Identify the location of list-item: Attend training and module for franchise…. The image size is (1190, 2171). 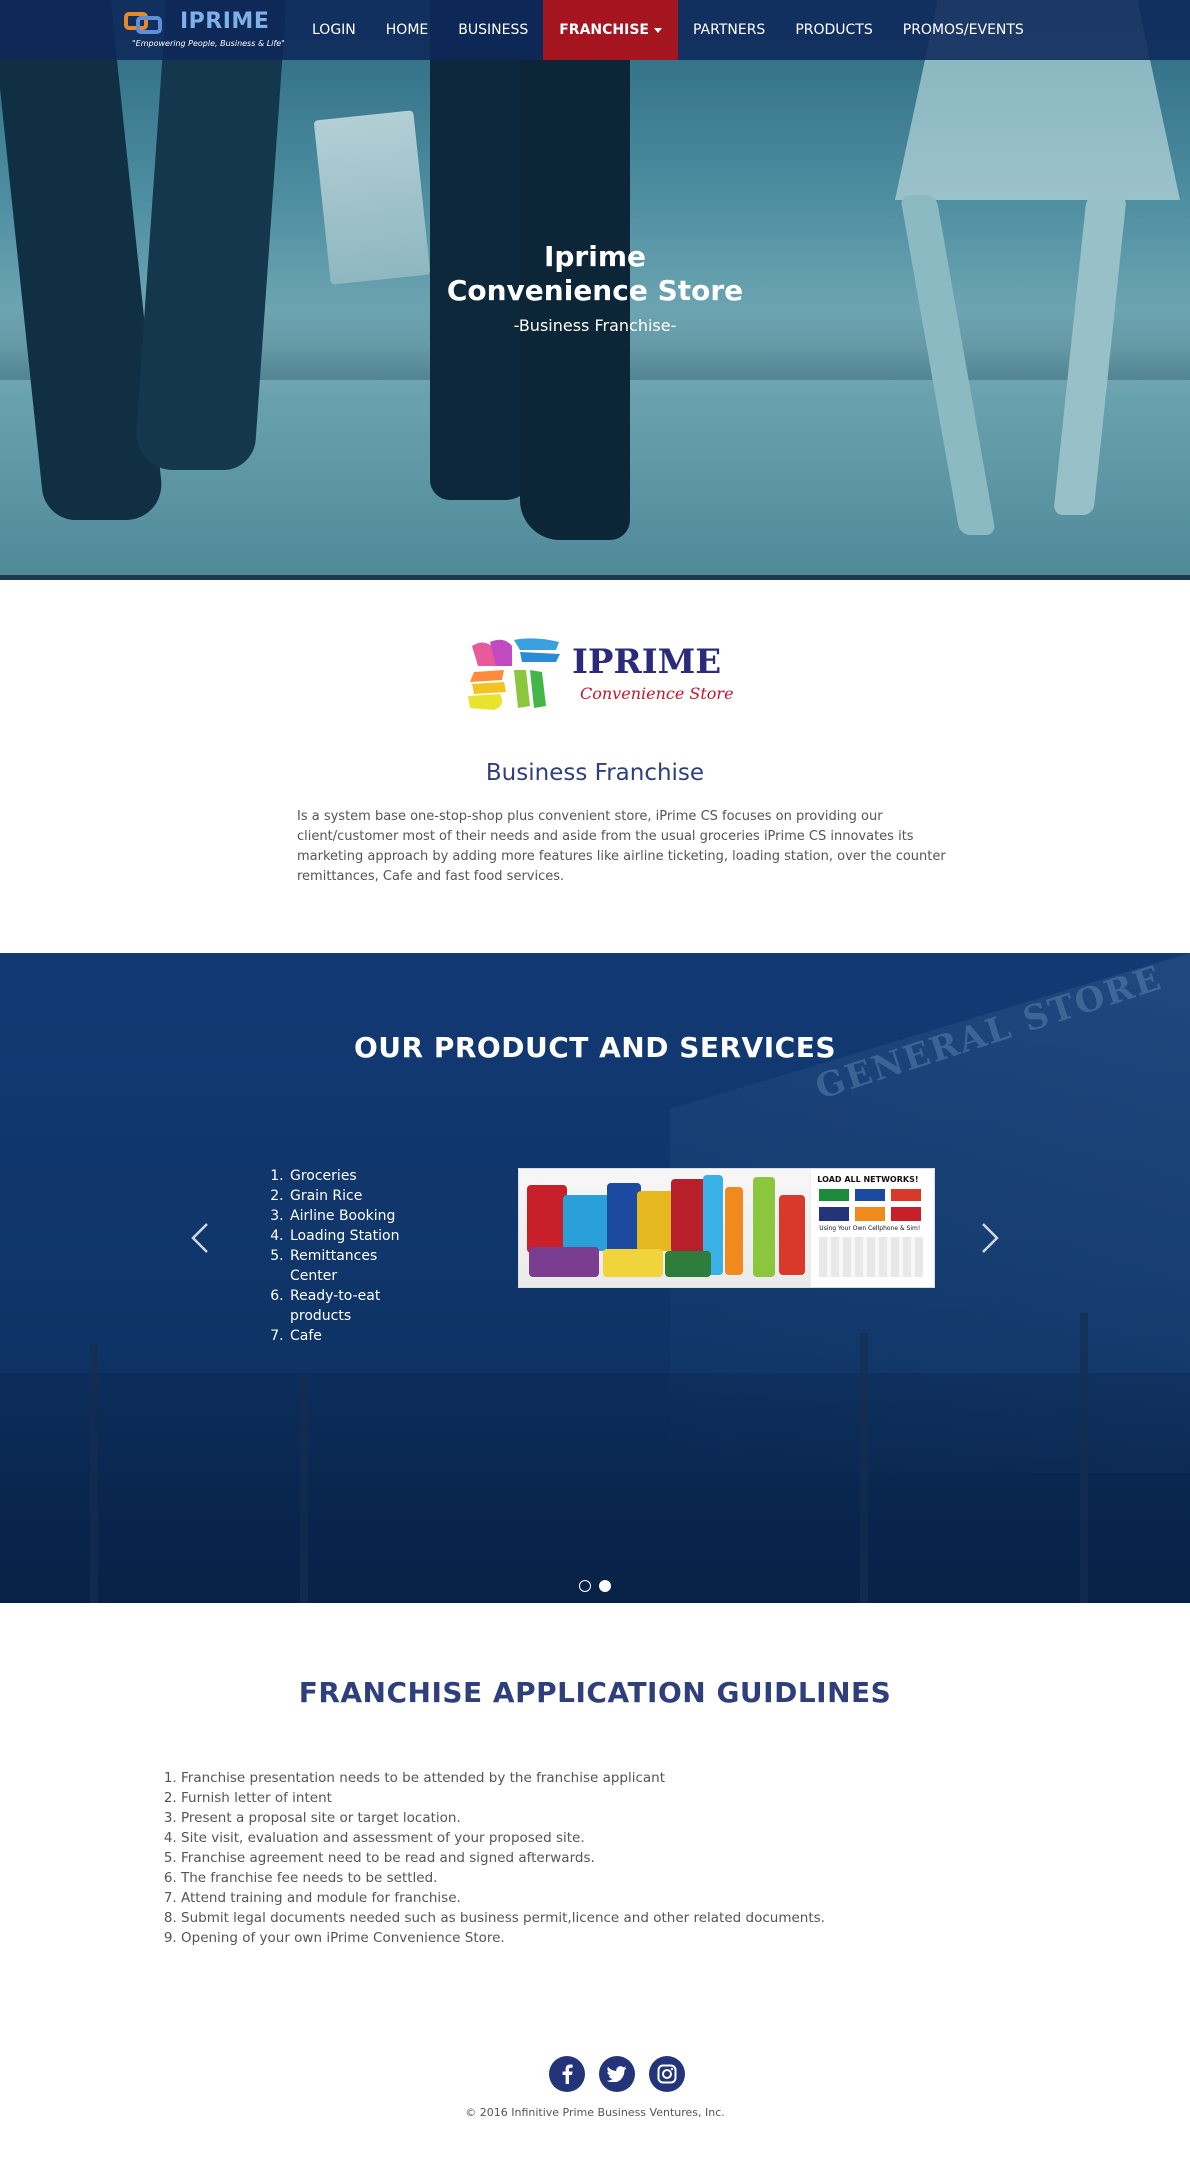
(503, 1898).